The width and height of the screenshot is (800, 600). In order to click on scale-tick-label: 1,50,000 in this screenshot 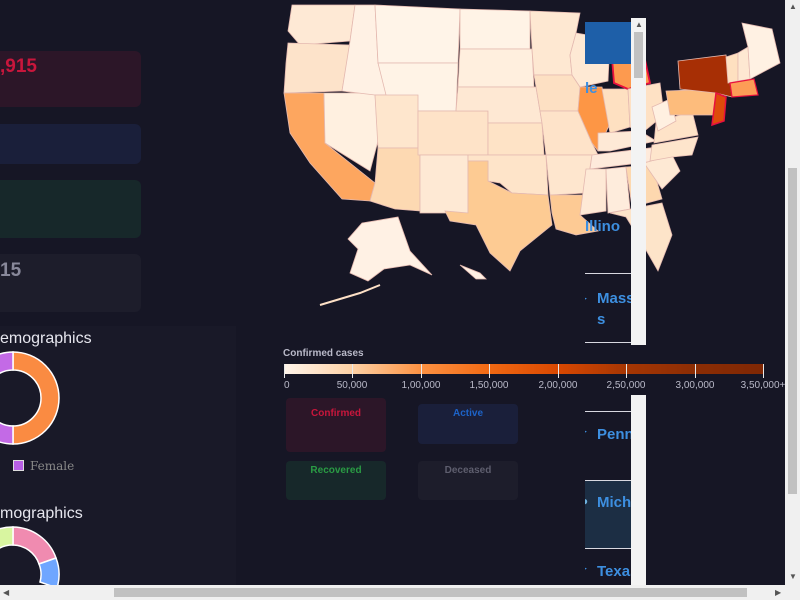, I will do `click(489, 385)`.